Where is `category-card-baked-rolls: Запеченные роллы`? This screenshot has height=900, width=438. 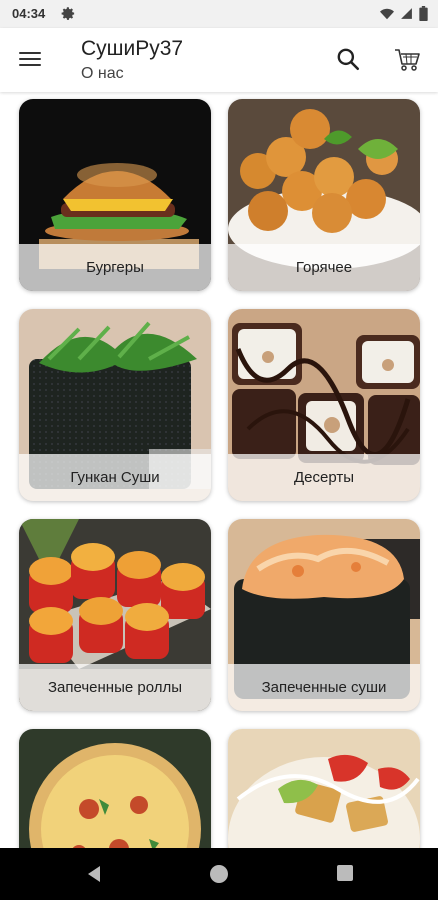
category-card-baked-rolls: Запеченные роллы is located at coordinates (115, 615).